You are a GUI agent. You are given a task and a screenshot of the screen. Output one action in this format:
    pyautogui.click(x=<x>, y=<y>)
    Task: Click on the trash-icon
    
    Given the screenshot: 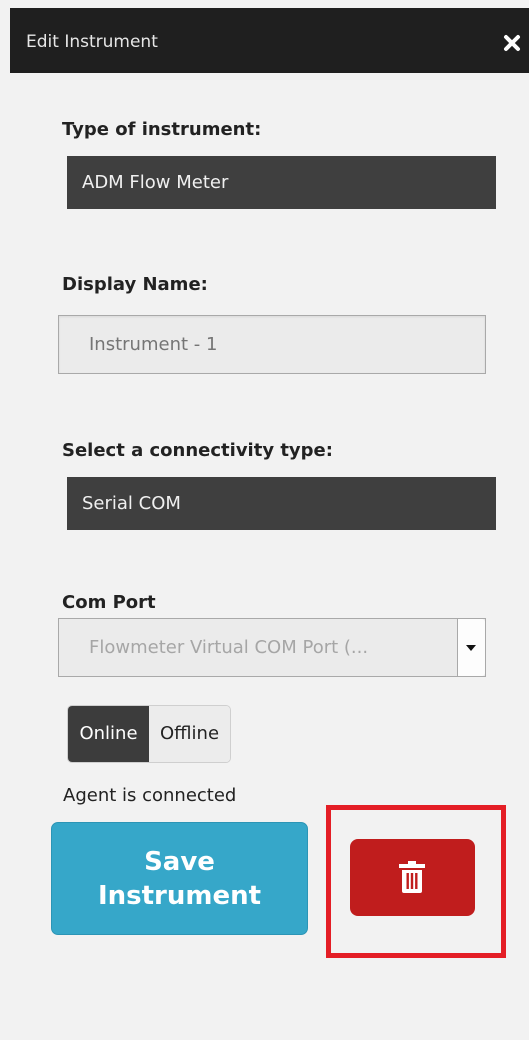 What is the action you would take?
    pyautogui.click(x=412, y=877)
    